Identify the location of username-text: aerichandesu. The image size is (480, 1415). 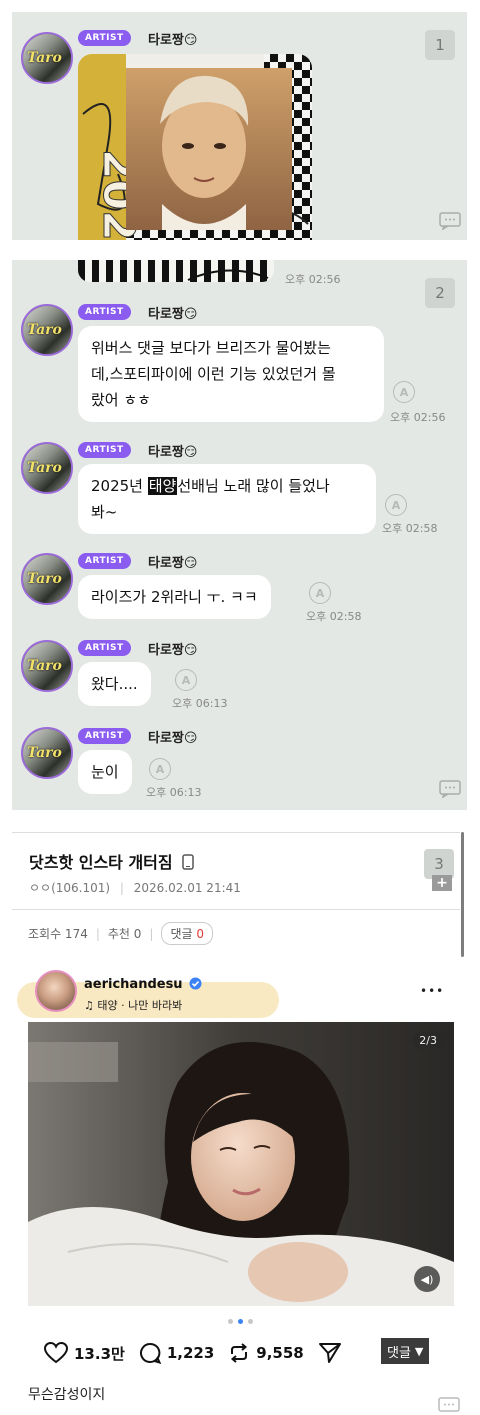
(133, 984).